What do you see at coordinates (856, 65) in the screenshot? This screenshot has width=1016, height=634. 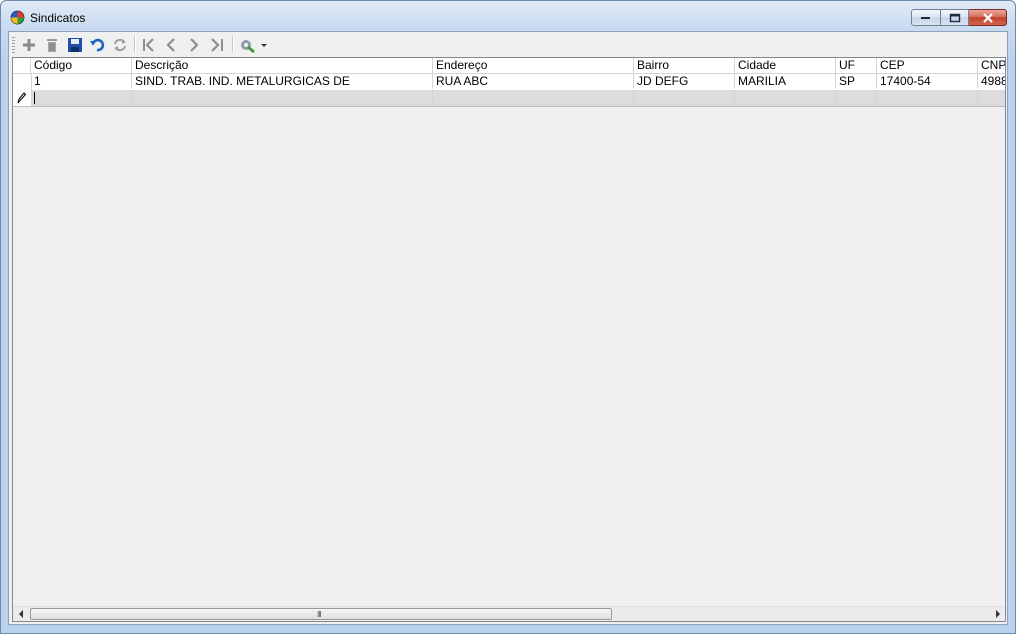 I see `column-header-uf: UF` at bounding box center [856, 65].